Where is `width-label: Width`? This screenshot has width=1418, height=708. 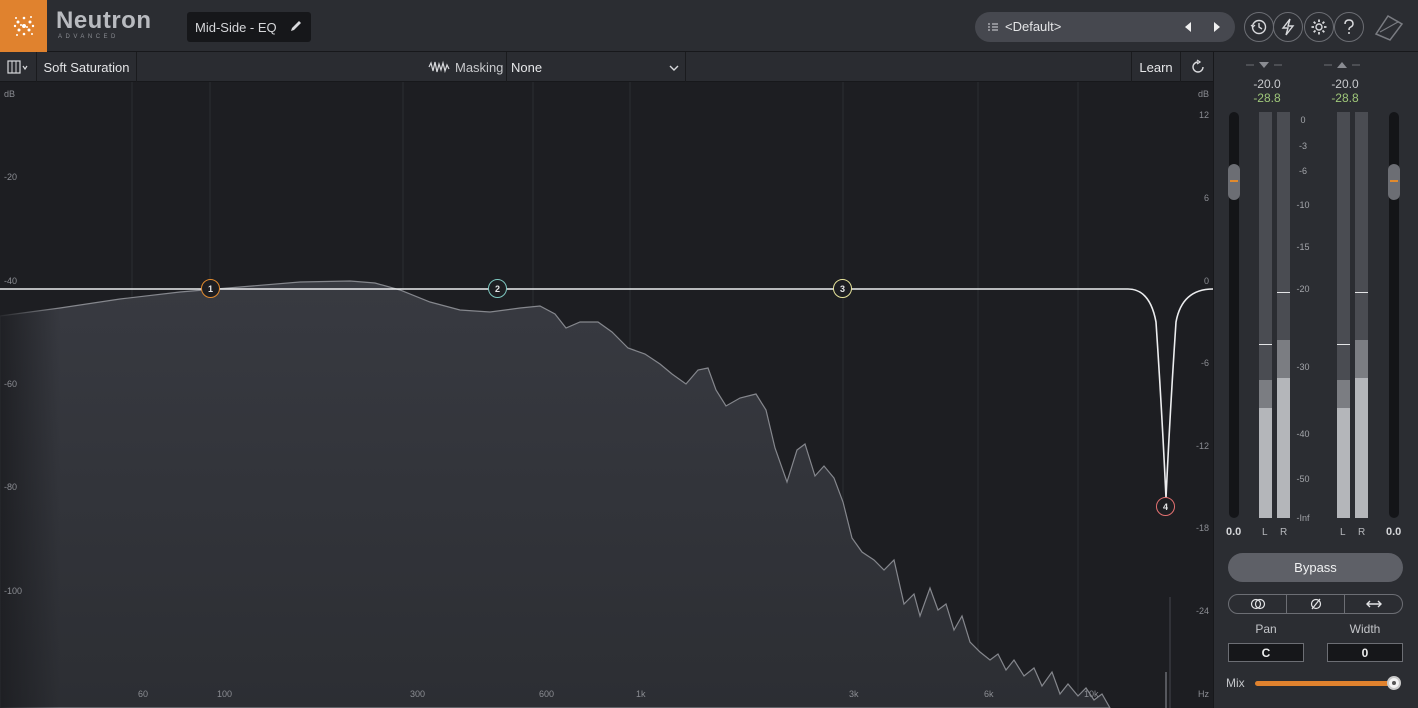
width-label: Width is located at coordinates (1365, 629).